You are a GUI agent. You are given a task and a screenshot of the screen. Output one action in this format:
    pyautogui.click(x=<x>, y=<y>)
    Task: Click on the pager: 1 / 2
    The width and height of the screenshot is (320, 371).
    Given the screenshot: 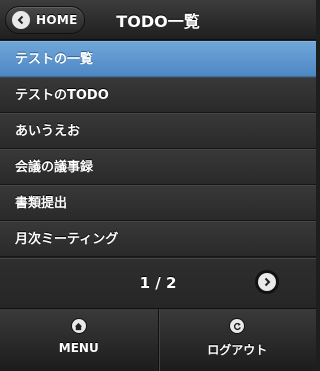 What is the action you would take?
    pyautogui.click(x=158, y=283)
    